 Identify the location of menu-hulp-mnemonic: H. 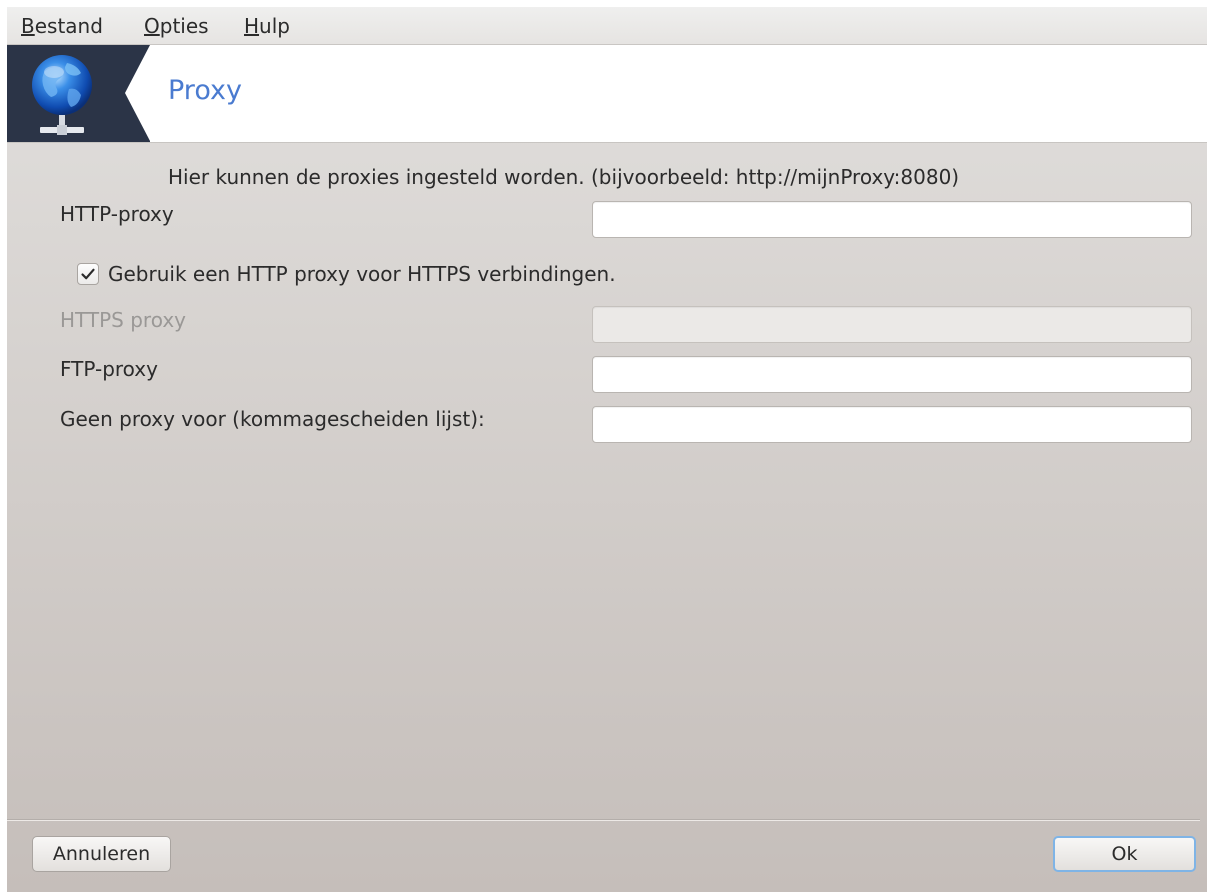
(252, 26).